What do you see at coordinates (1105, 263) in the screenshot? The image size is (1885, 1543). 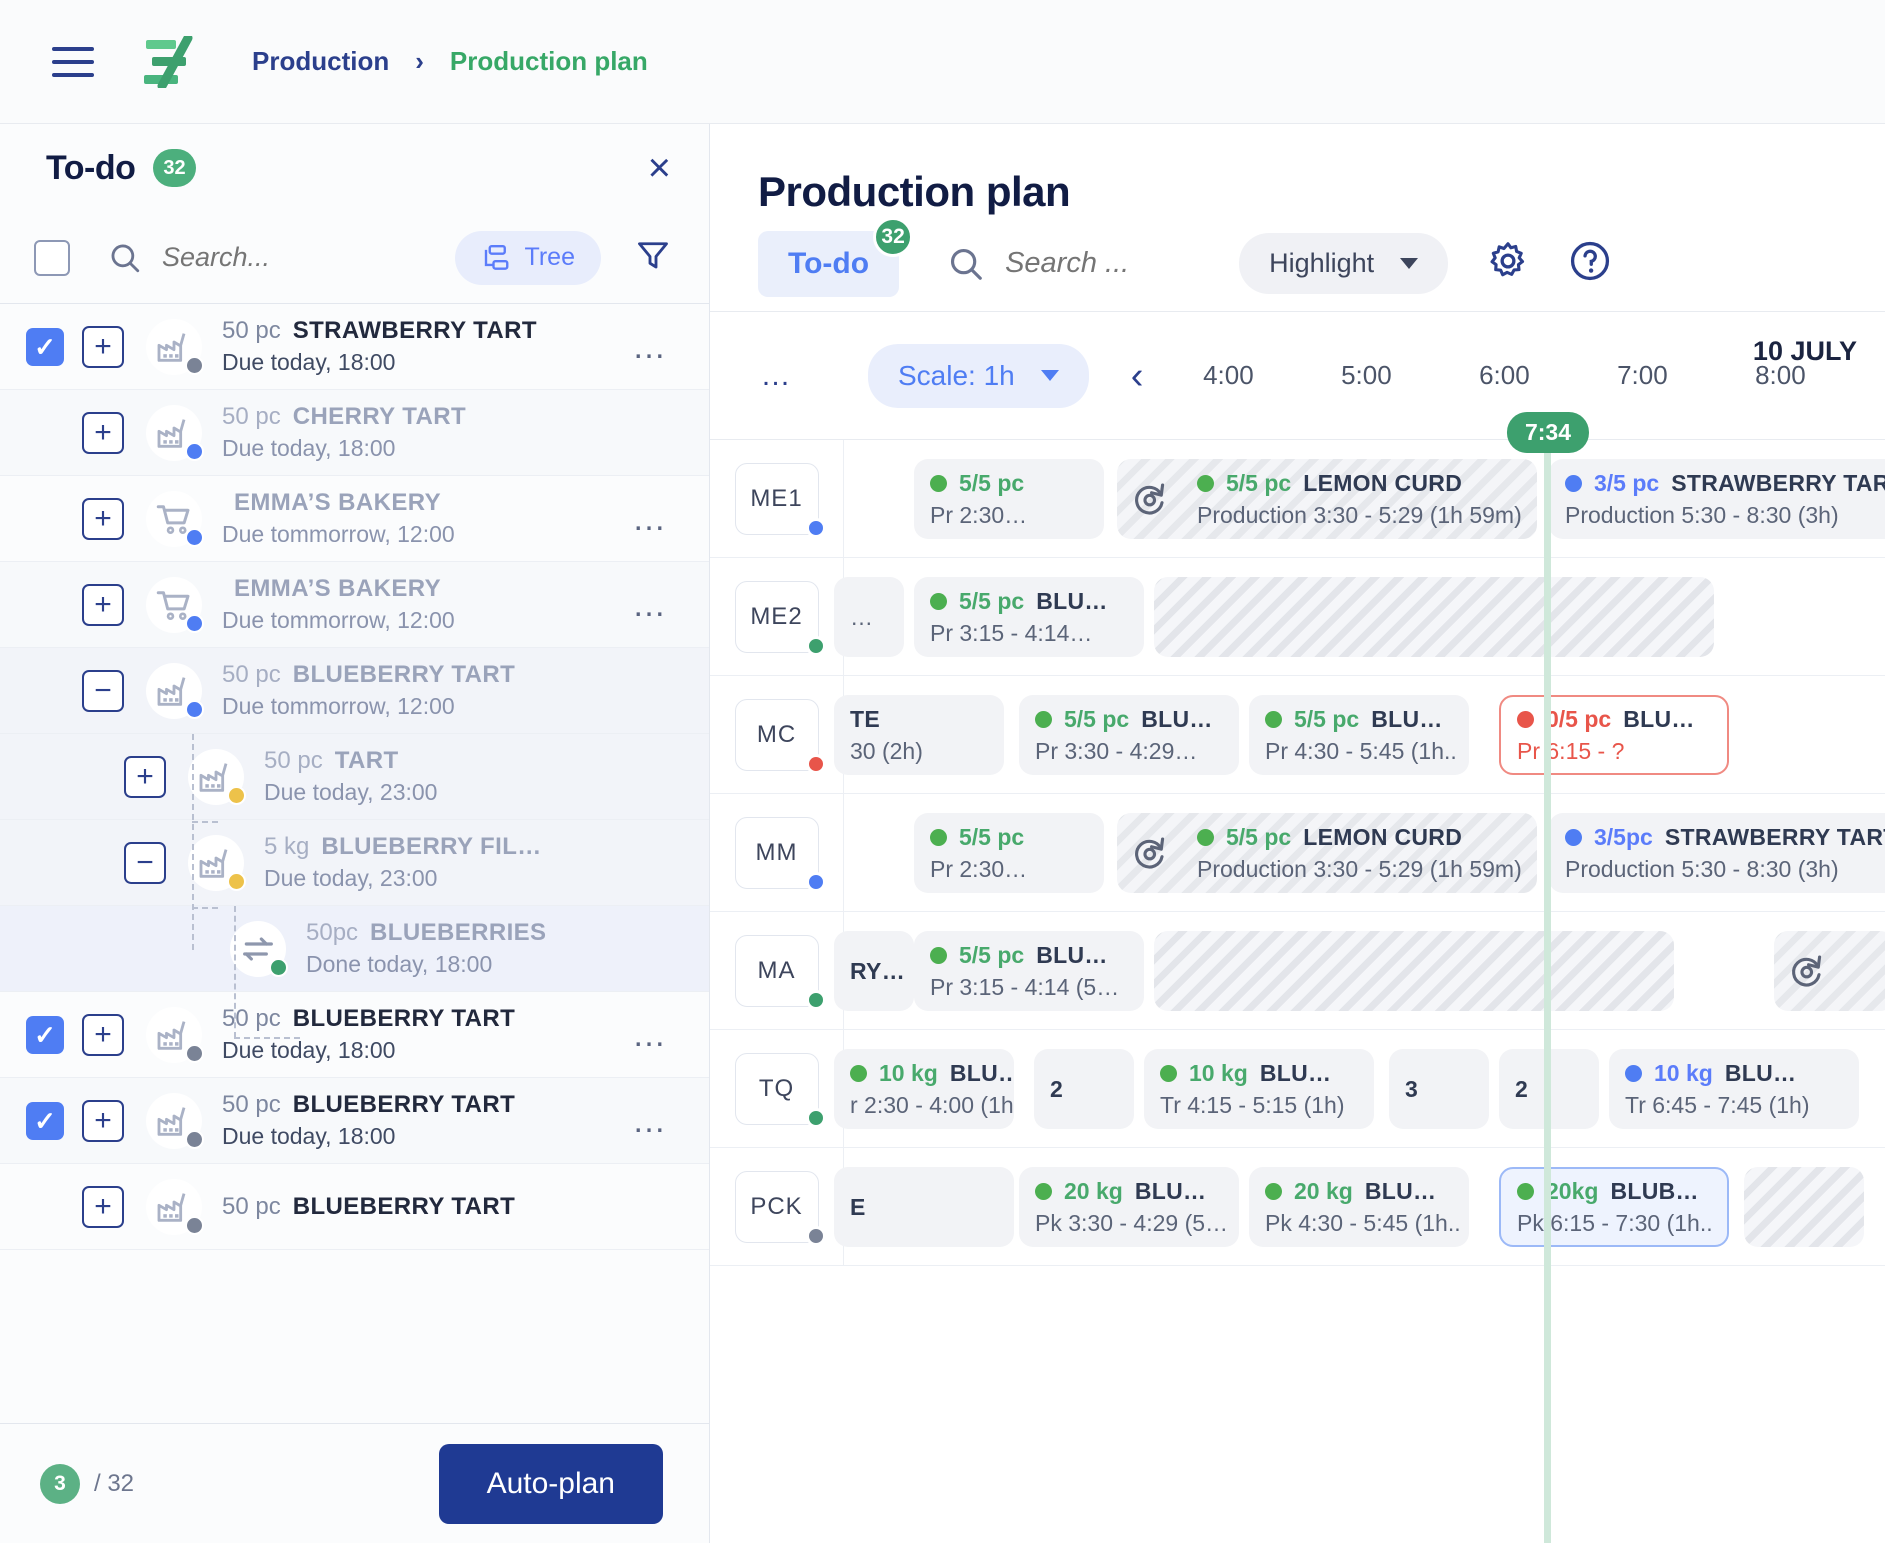 I see `main-search-input` at bounding box center [1105, 263].